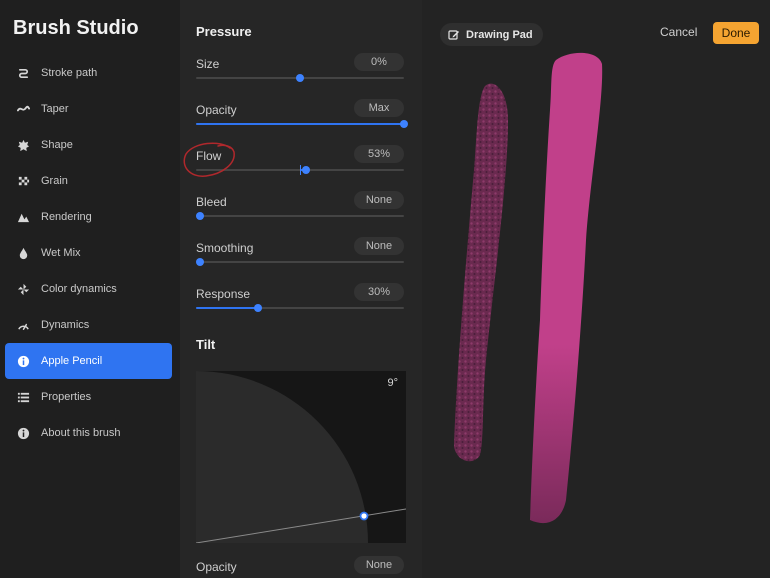 The height and width of the screenshot is (578, 770). Describe the element at coordinates (223, 294) in the screenshot. I see `slider-label: Response` at that location.